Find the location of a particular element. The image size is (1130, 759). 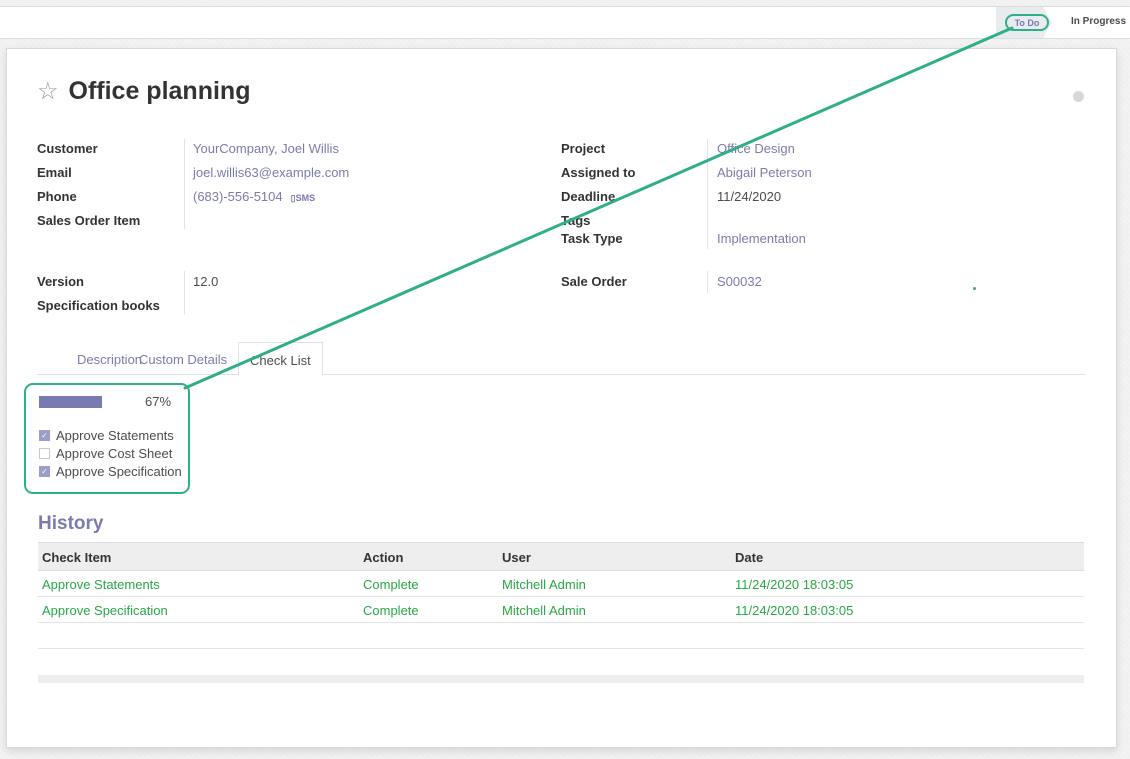

version-label: Version is located at coordinates (60, 281).